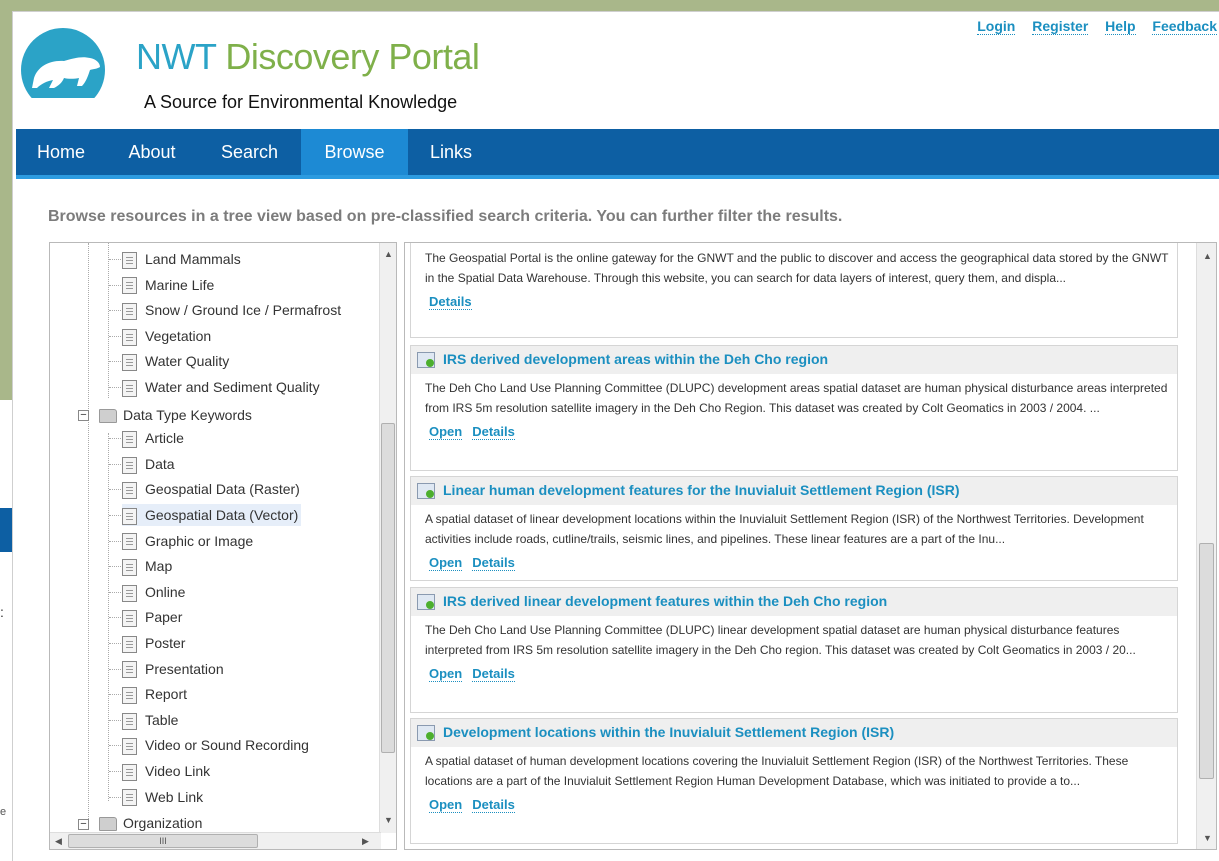 The image size is (1219, 861). I want to click on tree-item: Snow / Ground Ice / Permafrost, so click(231, 310).